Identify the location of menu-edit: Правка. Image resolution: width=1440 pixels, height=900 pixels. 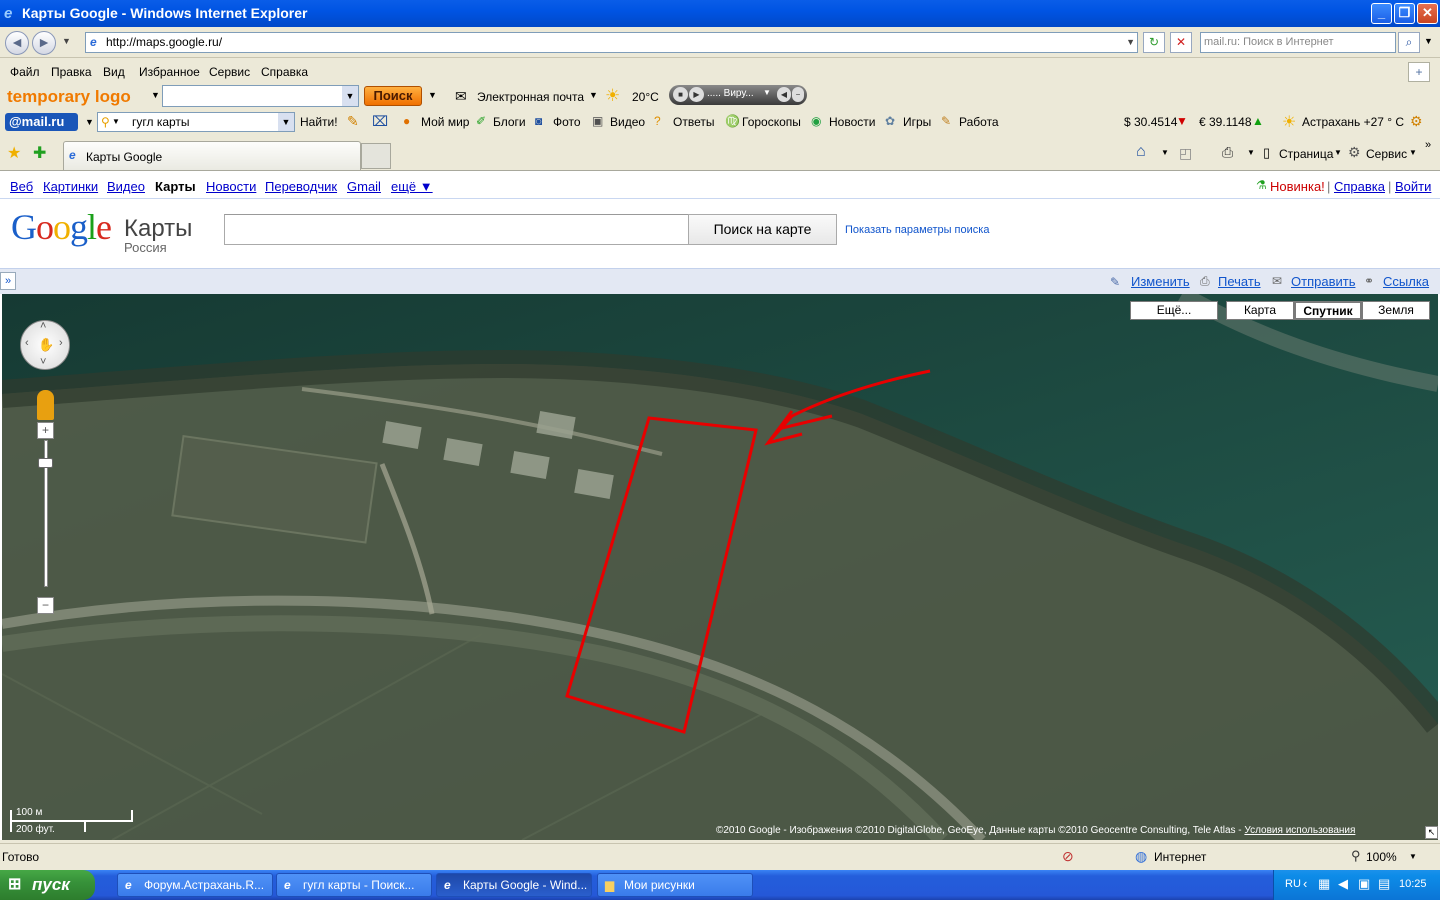
(71, 72).